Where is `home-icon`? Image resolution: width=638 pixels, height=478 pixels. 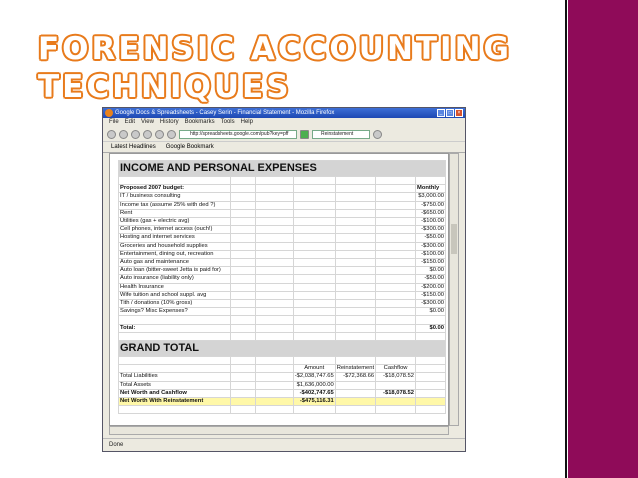
home-icon is located at coordinates (159, 134).